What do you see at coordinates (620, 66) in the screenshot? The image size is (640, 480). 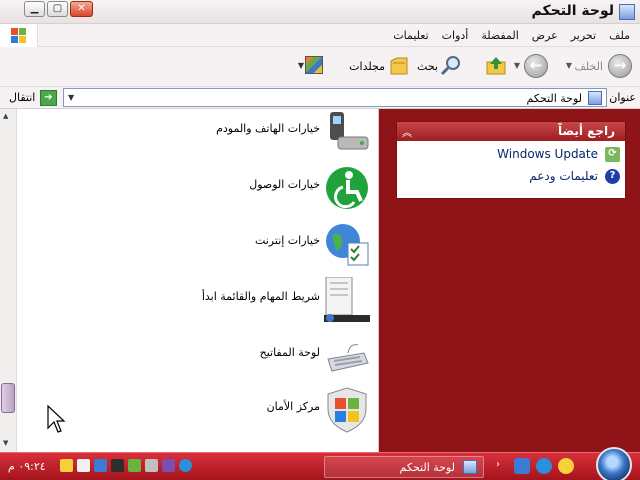 I see `back-button: →` at bounding box center [620, 66].